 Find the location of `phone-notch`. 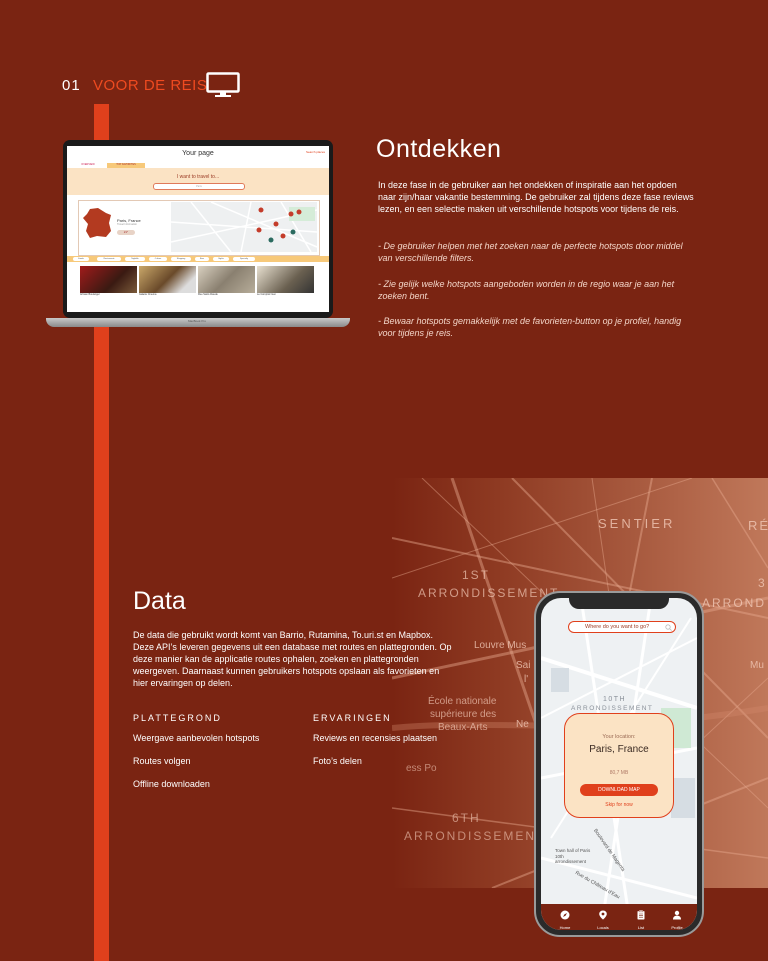

phone-notch is located at coordinates (619, 603).